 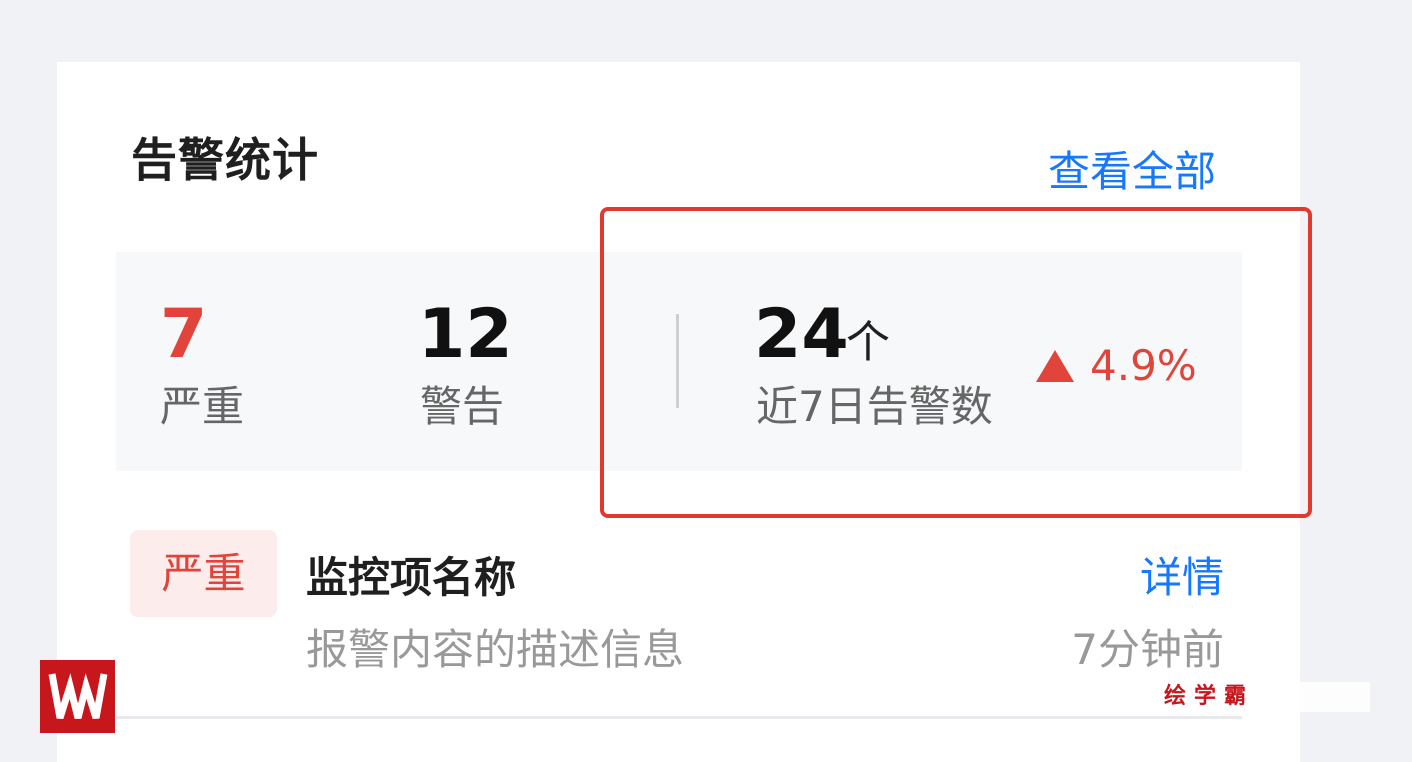 I want to click on alert-level-tag: 严重, so click(x=203, y=573).